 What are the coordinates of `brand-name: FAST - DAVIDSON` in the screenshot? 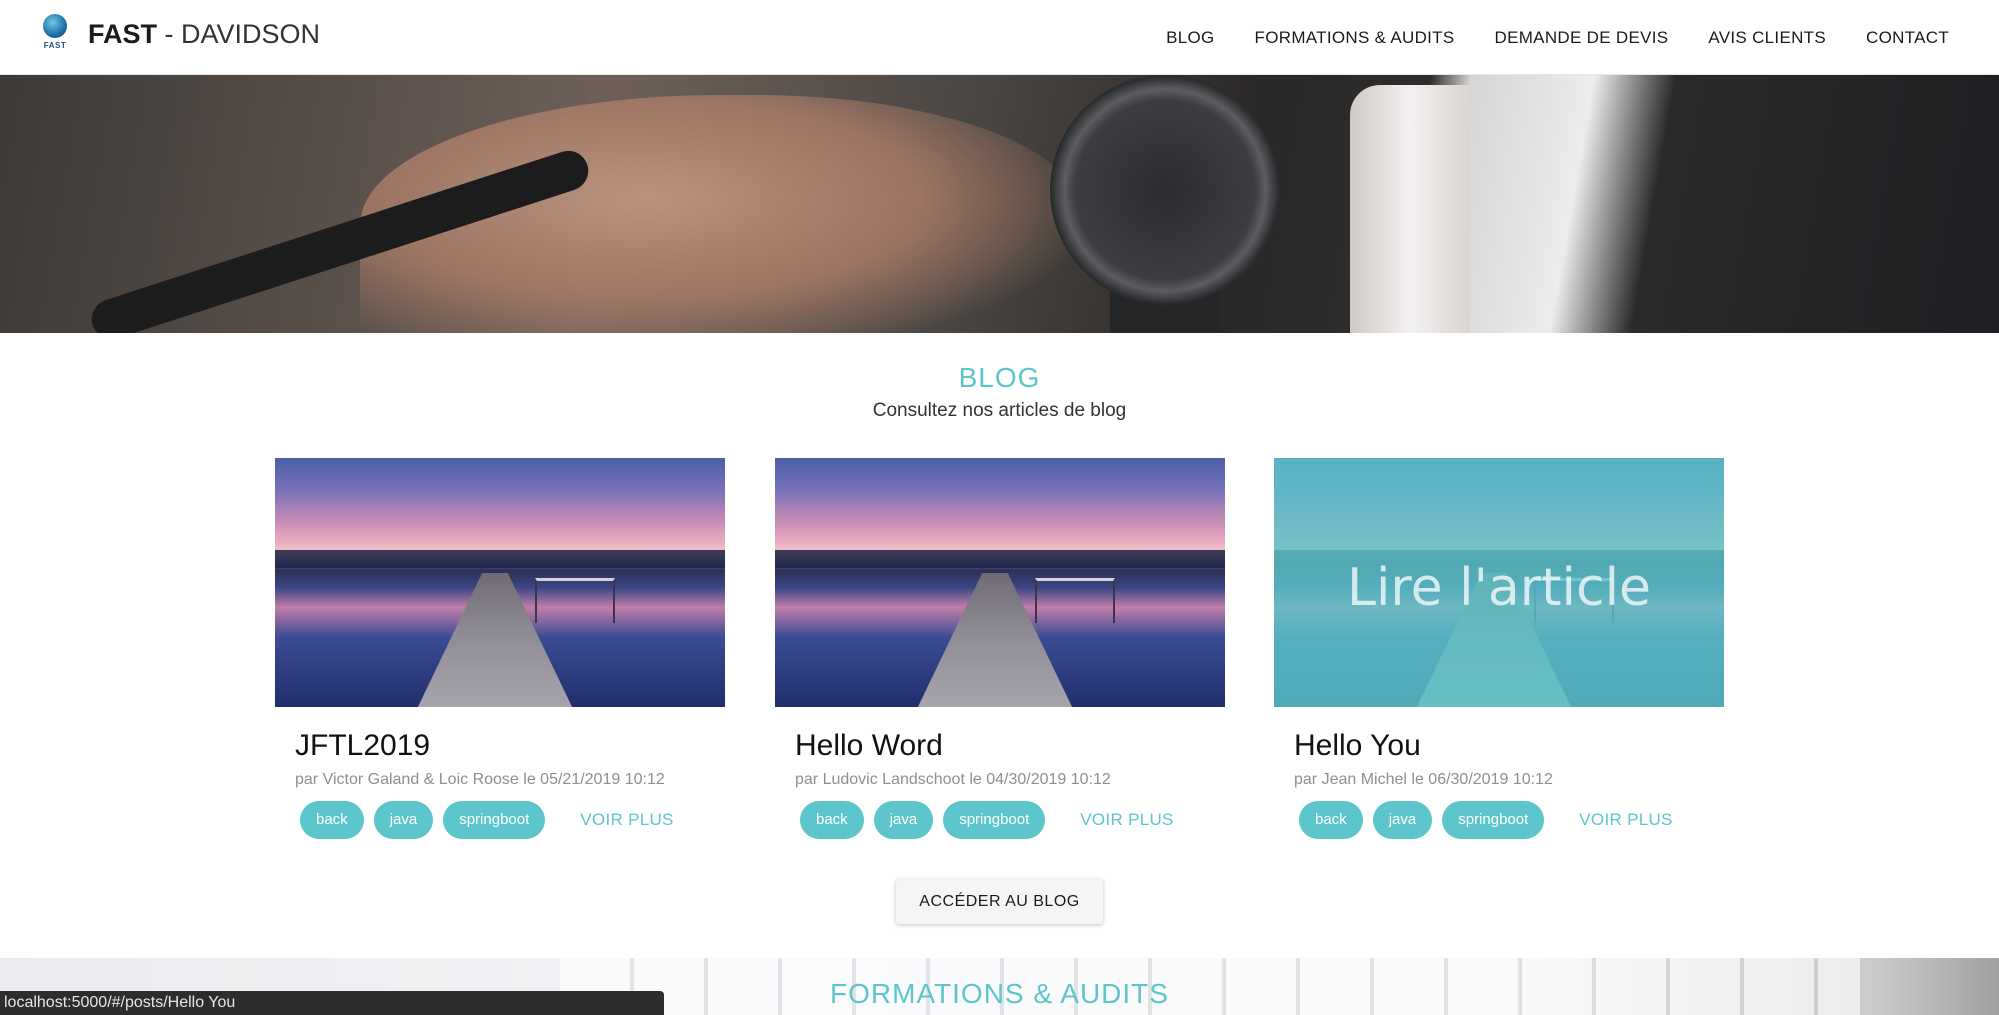 It's located at (204, 34).